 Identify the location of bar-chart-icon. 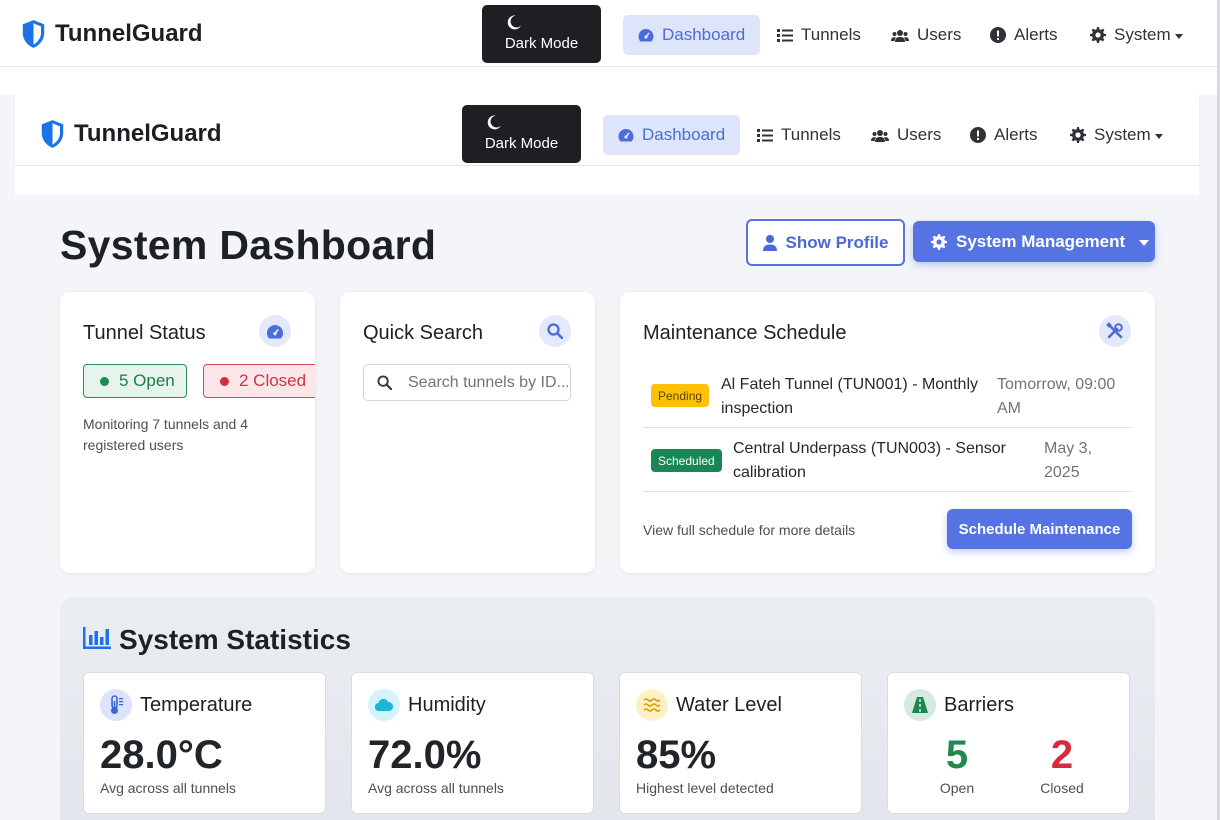
(97, 638).